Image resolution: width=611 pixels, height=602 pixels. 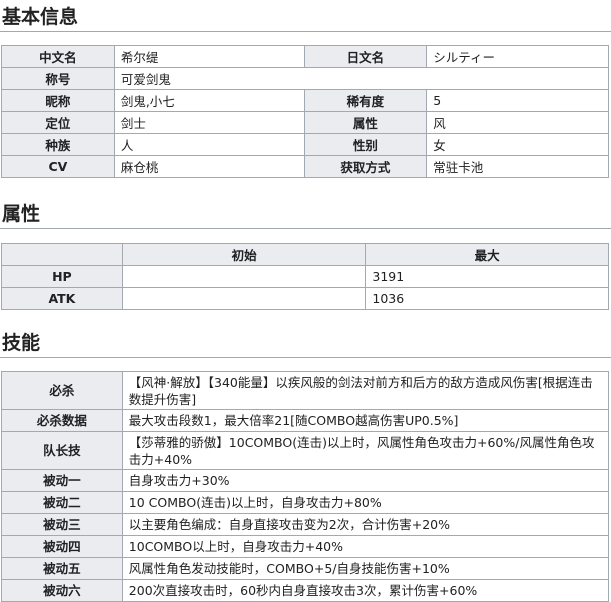 I want to click on table-row: 称号 可爱剑鬼, so click(x=305, y=78).